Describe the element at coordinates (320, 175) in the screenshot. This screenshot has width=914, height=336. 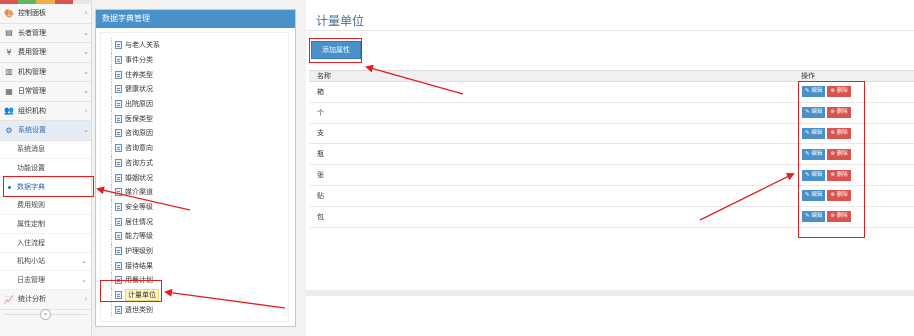
I see `unit-name-cell: 张` at that location.